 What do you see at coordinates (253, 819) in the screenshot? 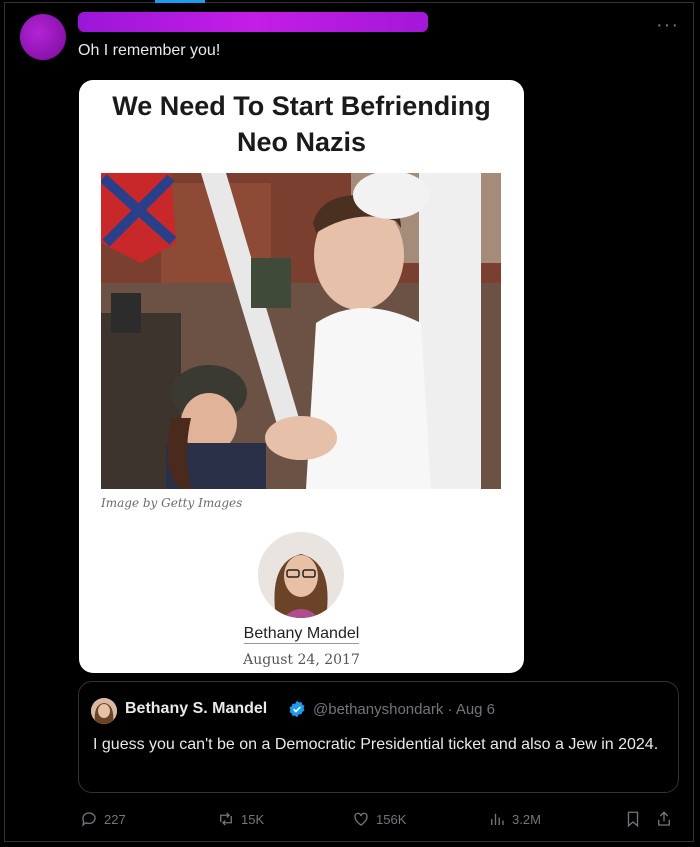
I see `repost-count: 15K` at bounding box center [253, 819].